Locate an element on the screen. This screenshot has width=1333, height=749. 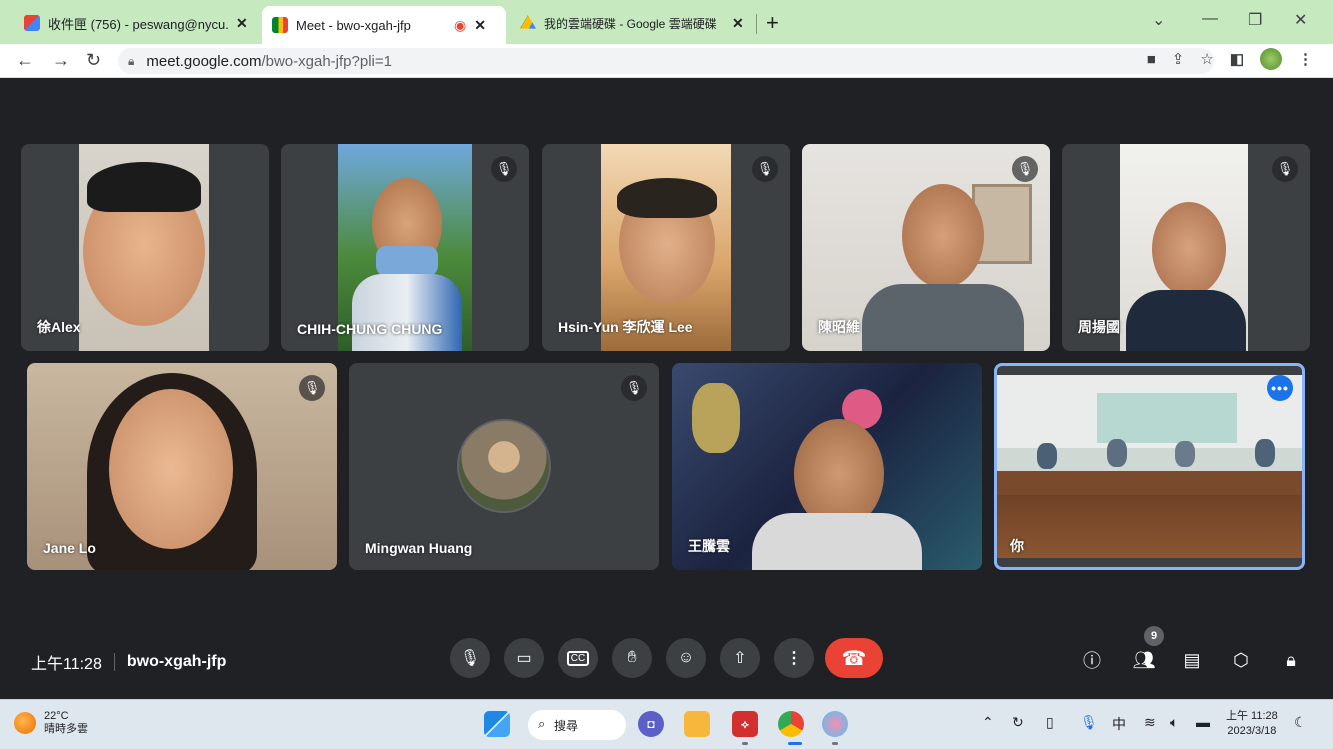
captions-button: CC is located at coordinates (578, 658).